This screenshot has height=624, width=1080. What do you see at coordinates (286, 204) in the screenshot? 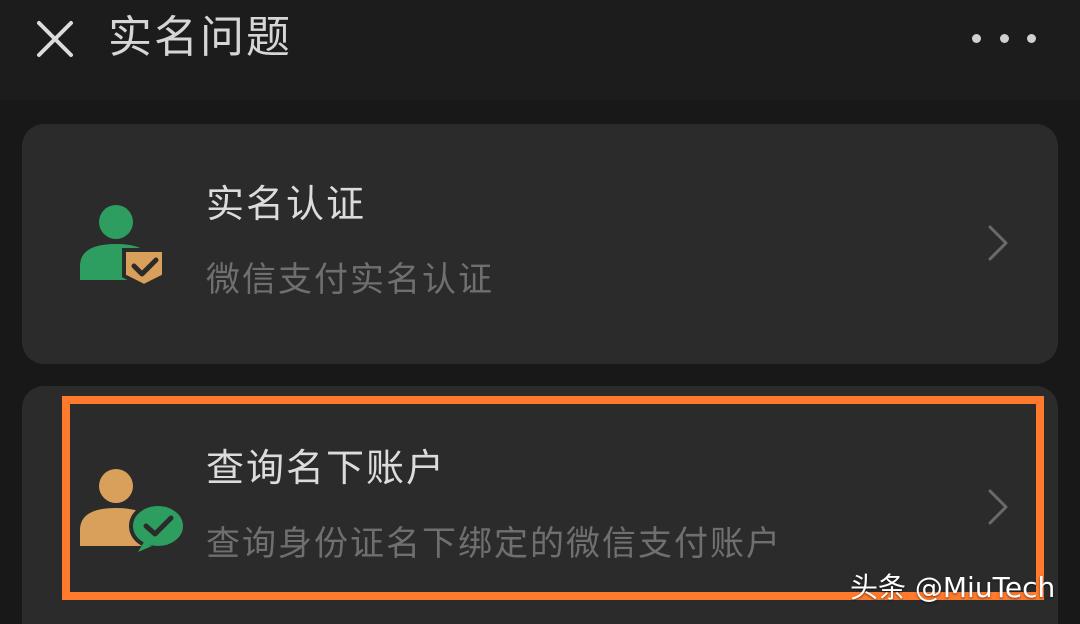
I see `item-title: 实名认证` at bounding box center [286, 204].